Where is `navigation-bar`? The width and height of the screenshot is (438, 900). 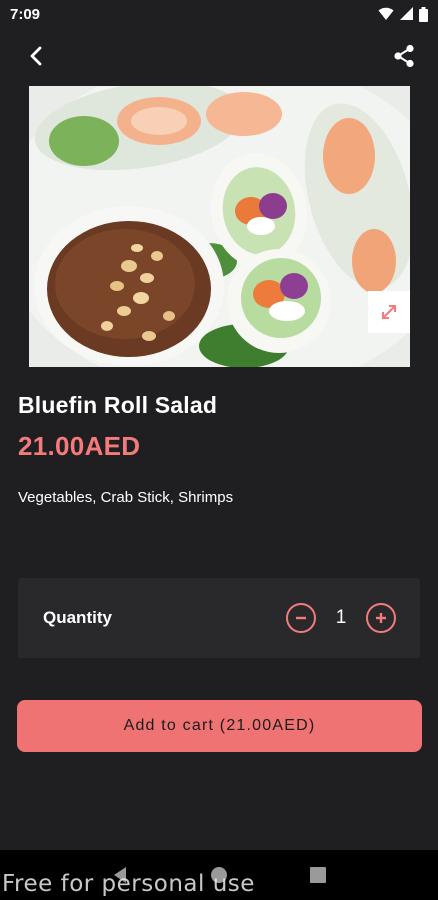
navigation-bar is located at coordinates (219, 875).